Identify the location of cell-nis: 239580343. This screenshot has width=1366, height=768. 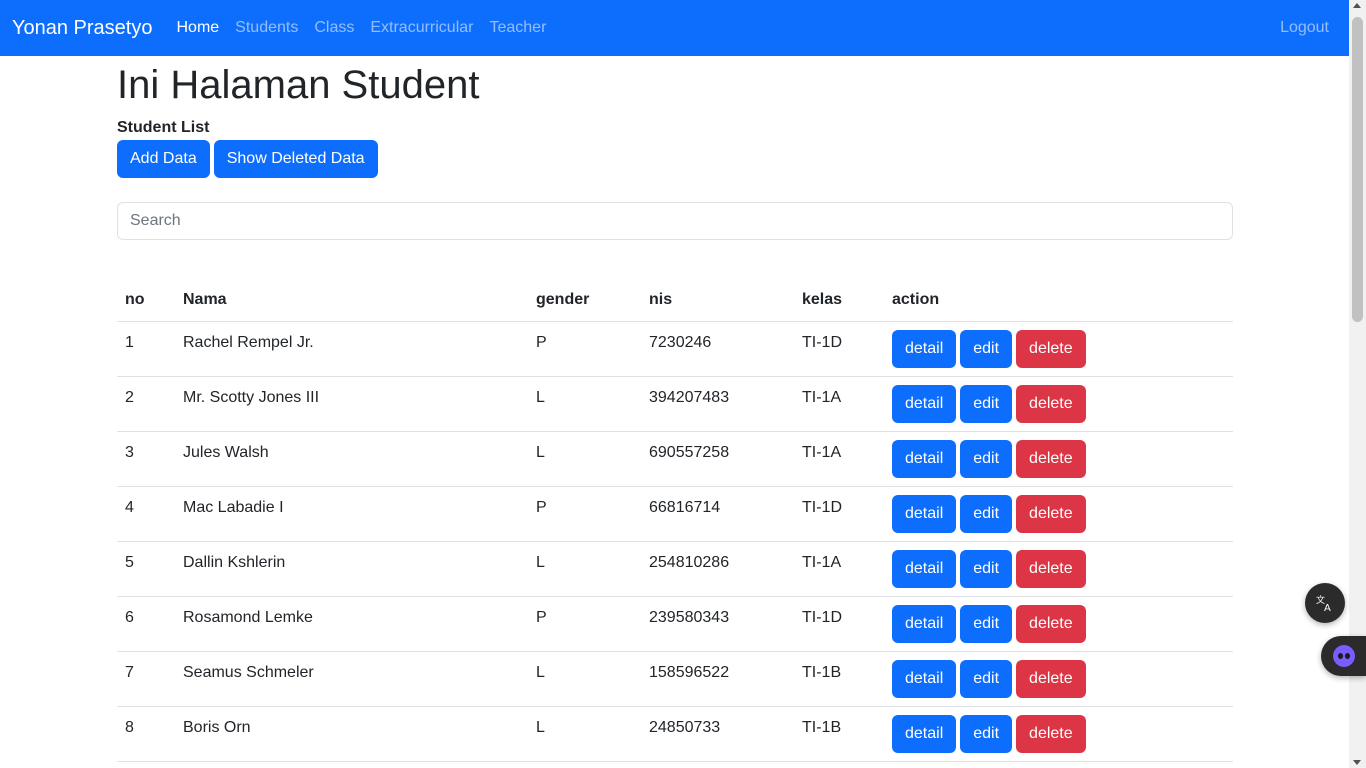
(717, 624).